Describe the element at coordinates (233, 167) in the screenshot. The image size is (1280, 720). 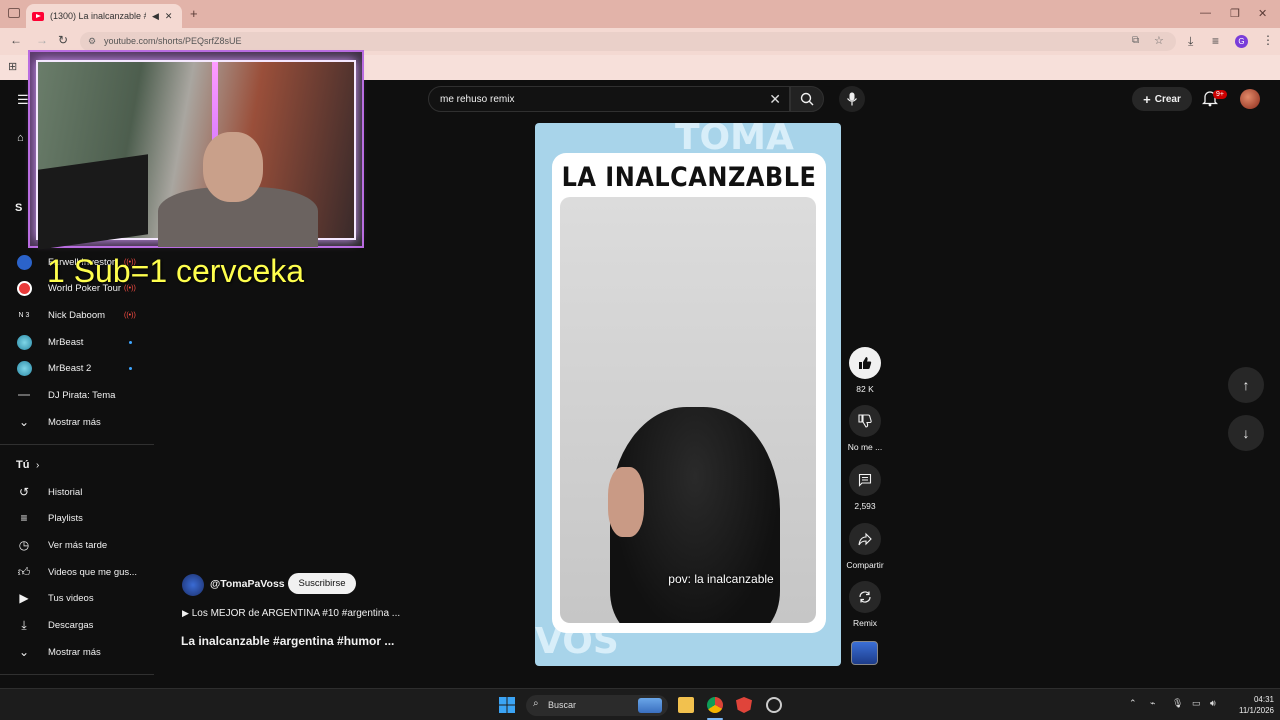
I see `streamer-face` at that location.